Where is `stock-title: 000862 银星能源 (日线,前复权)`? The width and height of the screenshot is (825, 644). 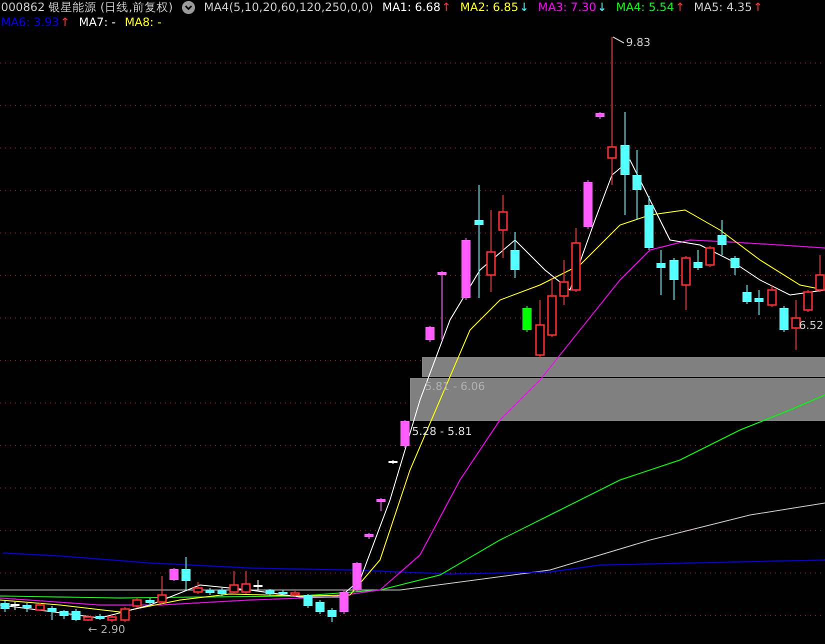
stock-title: 000862 银星能源 (日线,前复权) is located at coordinates (87, 7).